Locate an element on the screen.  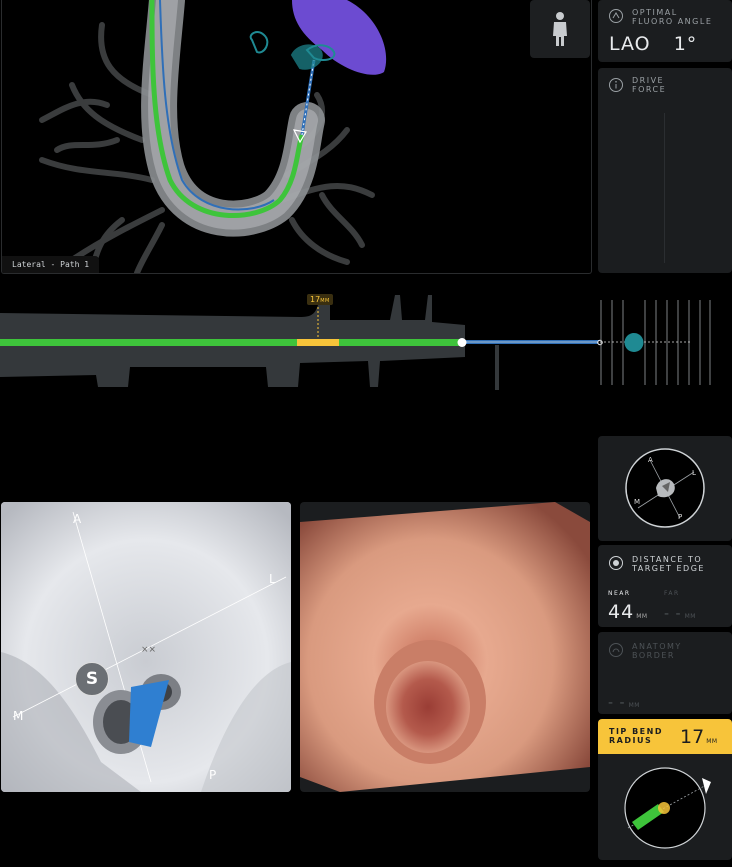
virtual-airway-render: ⨯⨯ is located at coordinates (146, 647).